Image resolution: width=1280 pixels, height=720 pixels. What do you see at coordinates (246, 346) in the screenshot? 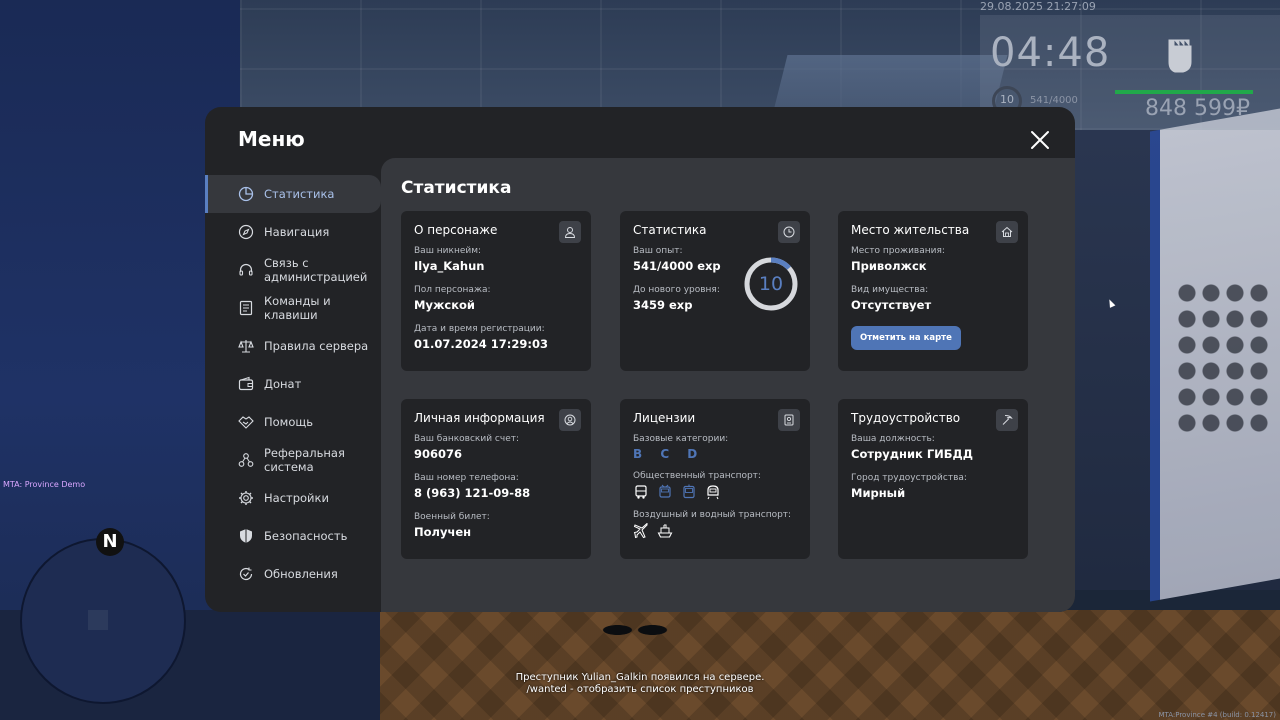
I see `scales-icon` at bounding box center [246, 346].